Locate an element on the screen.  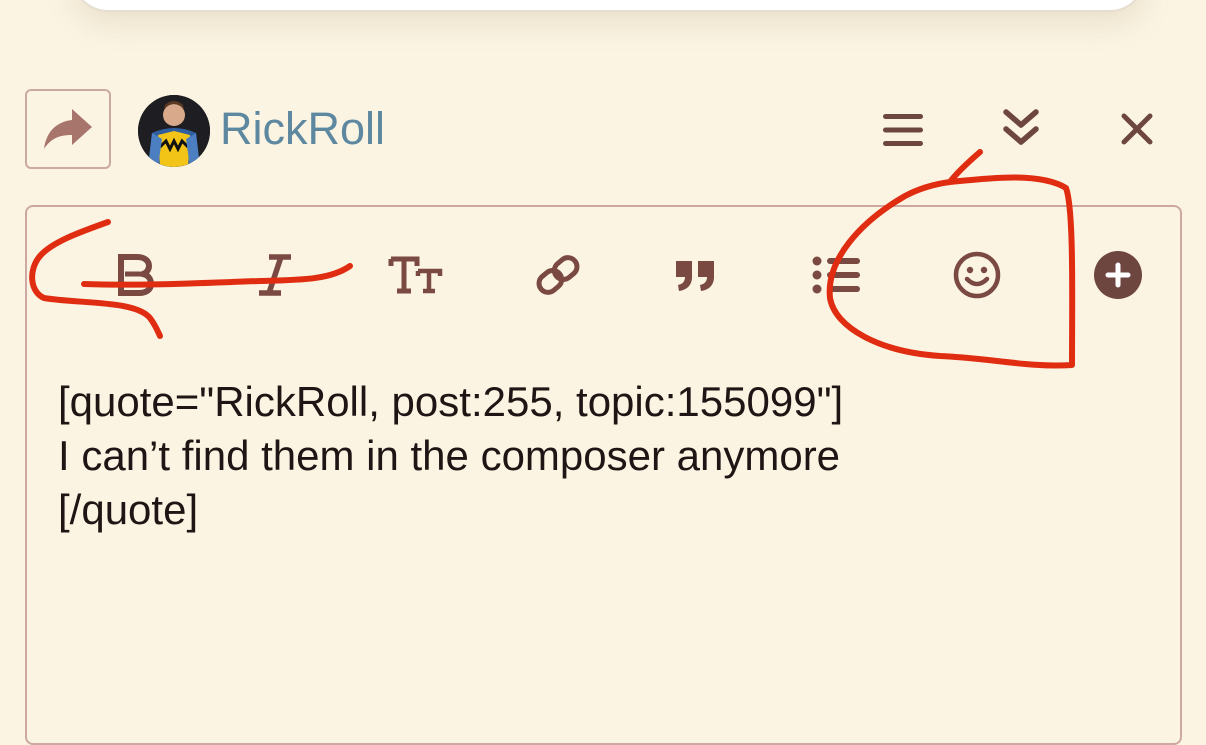
bold-button is located at coordinates (135, 275).